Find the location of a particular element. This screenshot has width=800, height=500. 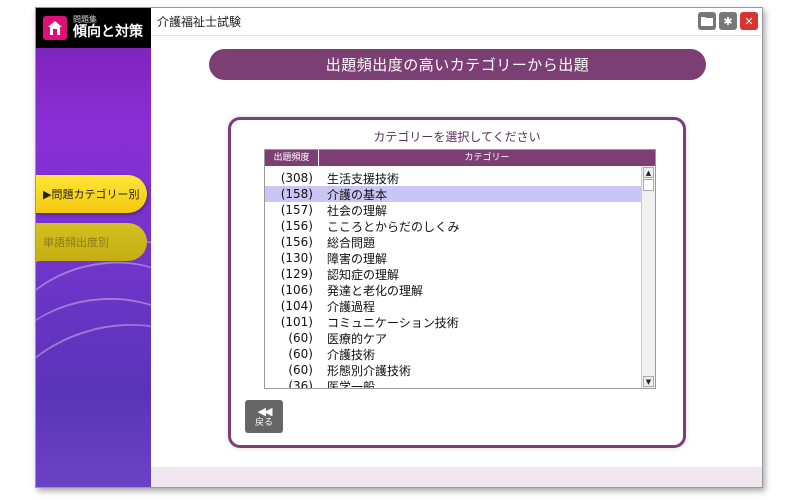

row-category: 障害の理解 is located at coordinates (357, 258).